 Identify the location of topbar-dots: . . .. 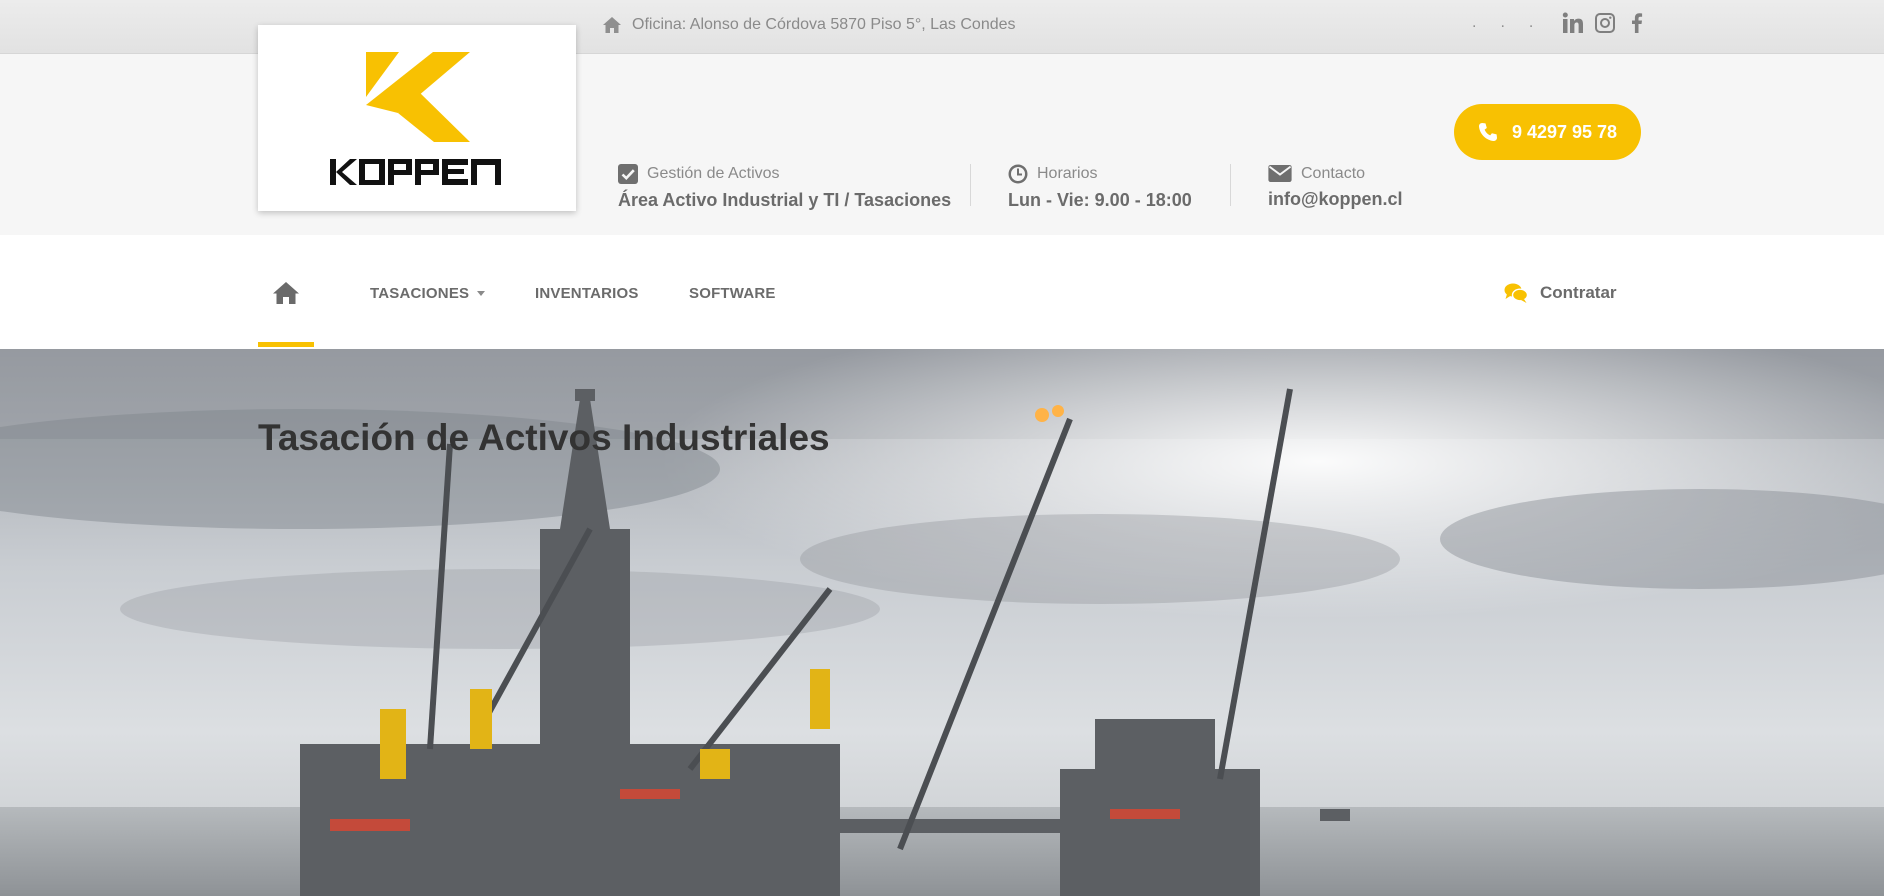
(1502, 23).